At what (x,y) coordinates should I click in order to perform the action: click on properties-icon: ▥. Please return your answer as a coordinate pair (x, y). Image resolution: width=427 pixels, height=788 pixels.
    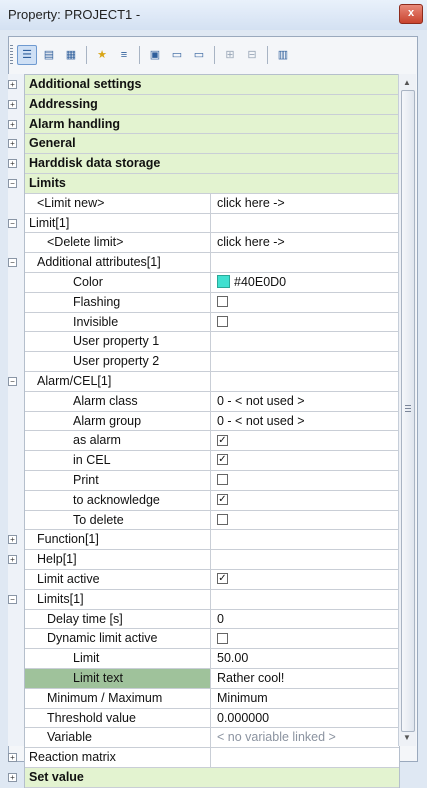
    Looking at the image, I should click on (283, 55).